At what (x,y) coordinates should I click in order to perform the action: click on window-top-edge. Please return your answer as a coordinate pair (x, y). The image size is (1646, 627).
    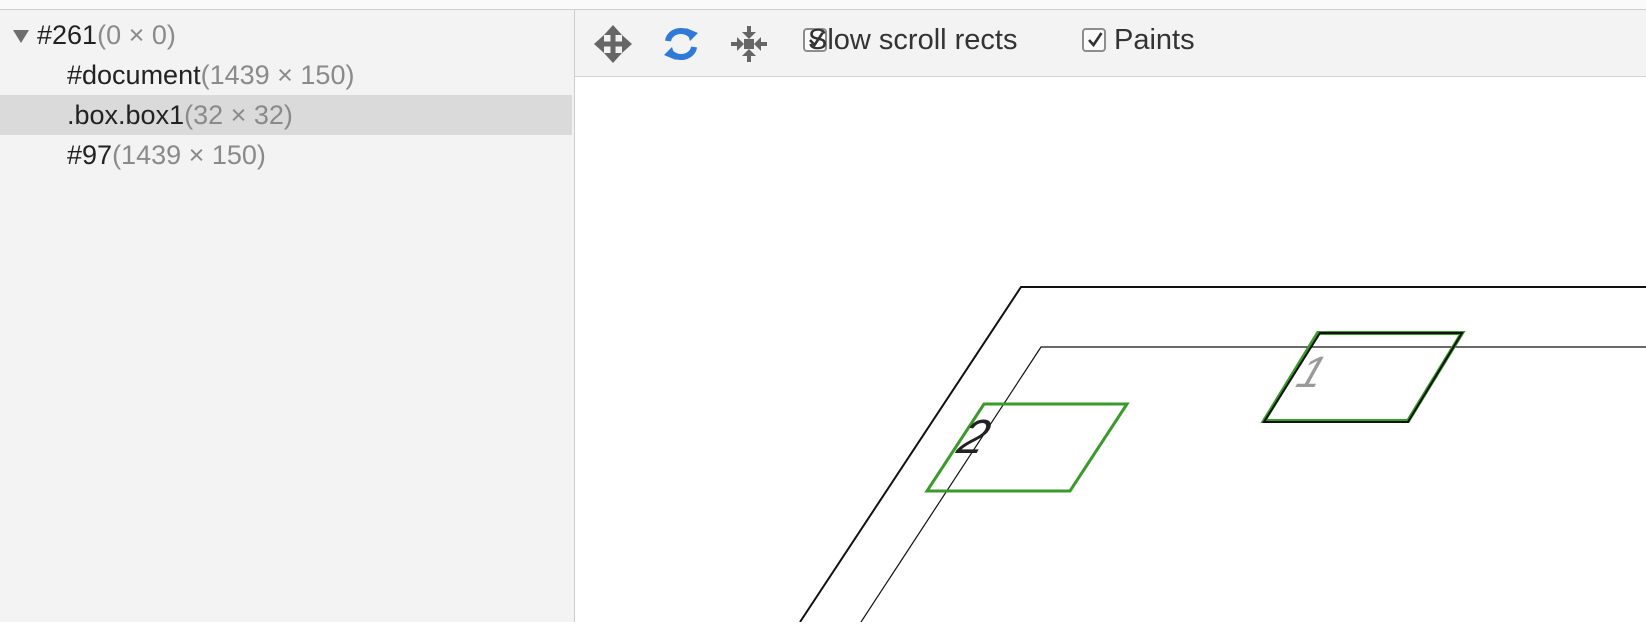
    Looking at the image, I should click on (823, 5).